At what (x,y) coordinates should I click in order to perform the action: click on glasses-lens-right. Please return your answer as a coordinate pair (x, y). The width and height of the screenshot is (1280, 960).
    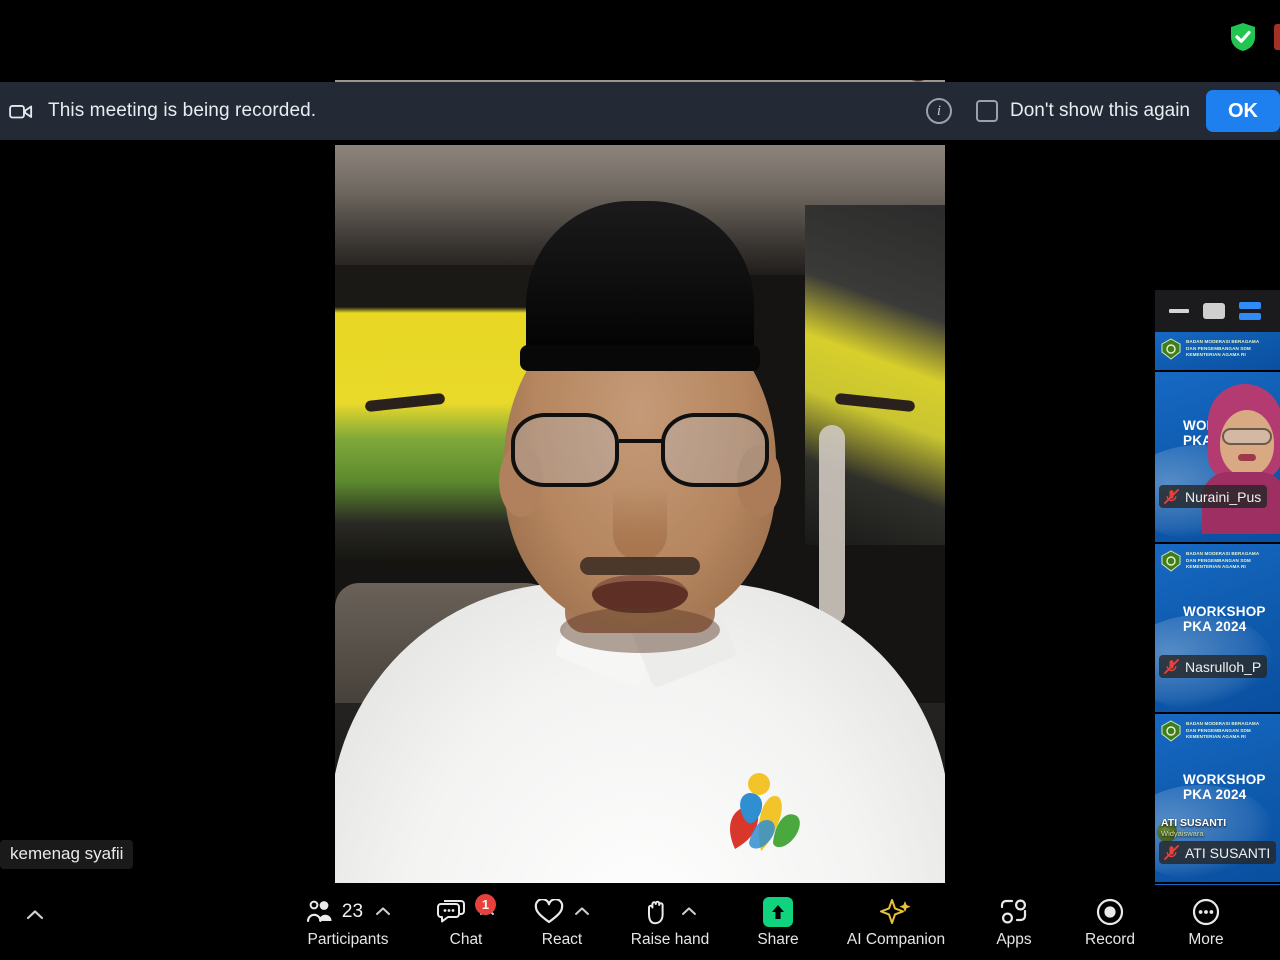
    Looking at the image, I should click on (715, 450).